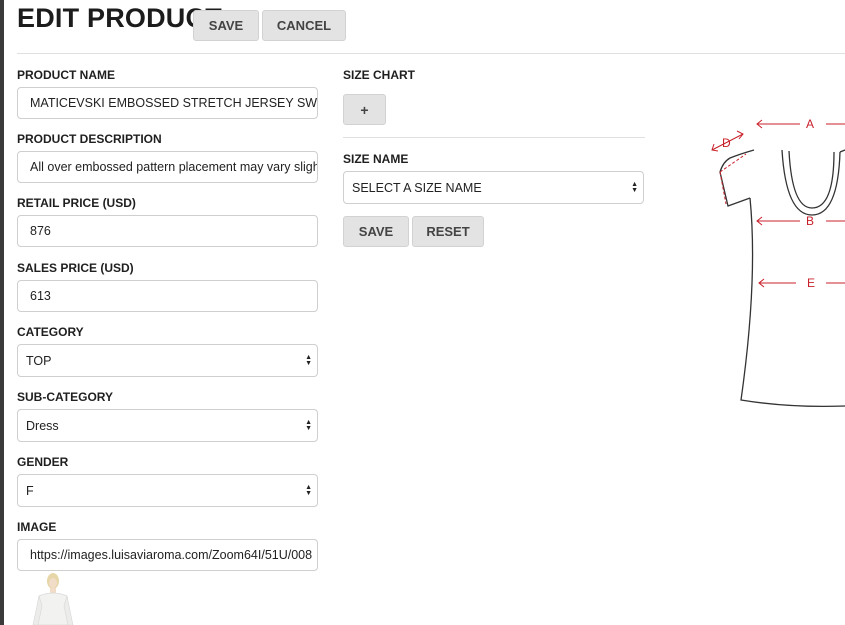  What do you see at coordinates (376, 159) in the screenshot?
I see `size-name-label: SIZE NAME` at bounding box center [376, 159].